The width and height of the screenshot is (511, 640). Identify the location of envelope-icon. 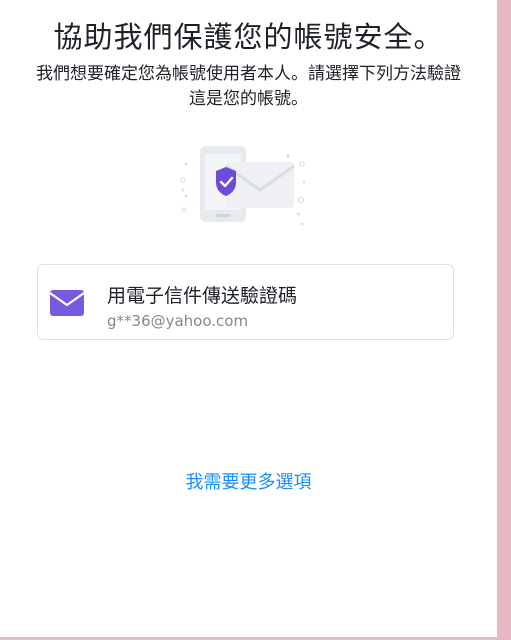
(67, 303).